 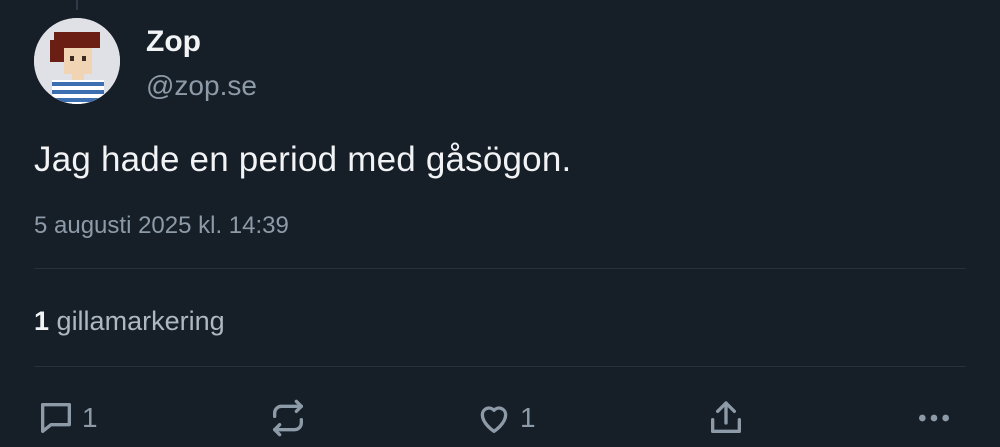 What do you see at coordinates (161, 225) in the screenshot?
I see `post-timestamp: 5 augusti 2025 kl. 14:39` at bounding box center [161, 225].